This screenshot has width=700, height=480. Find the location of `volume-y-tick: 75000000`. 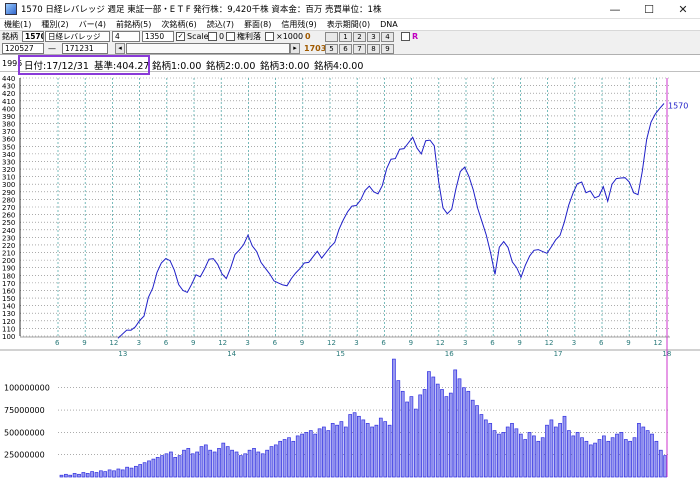

volume-y-tick: 75000000 is located at coordinates (24, 410).